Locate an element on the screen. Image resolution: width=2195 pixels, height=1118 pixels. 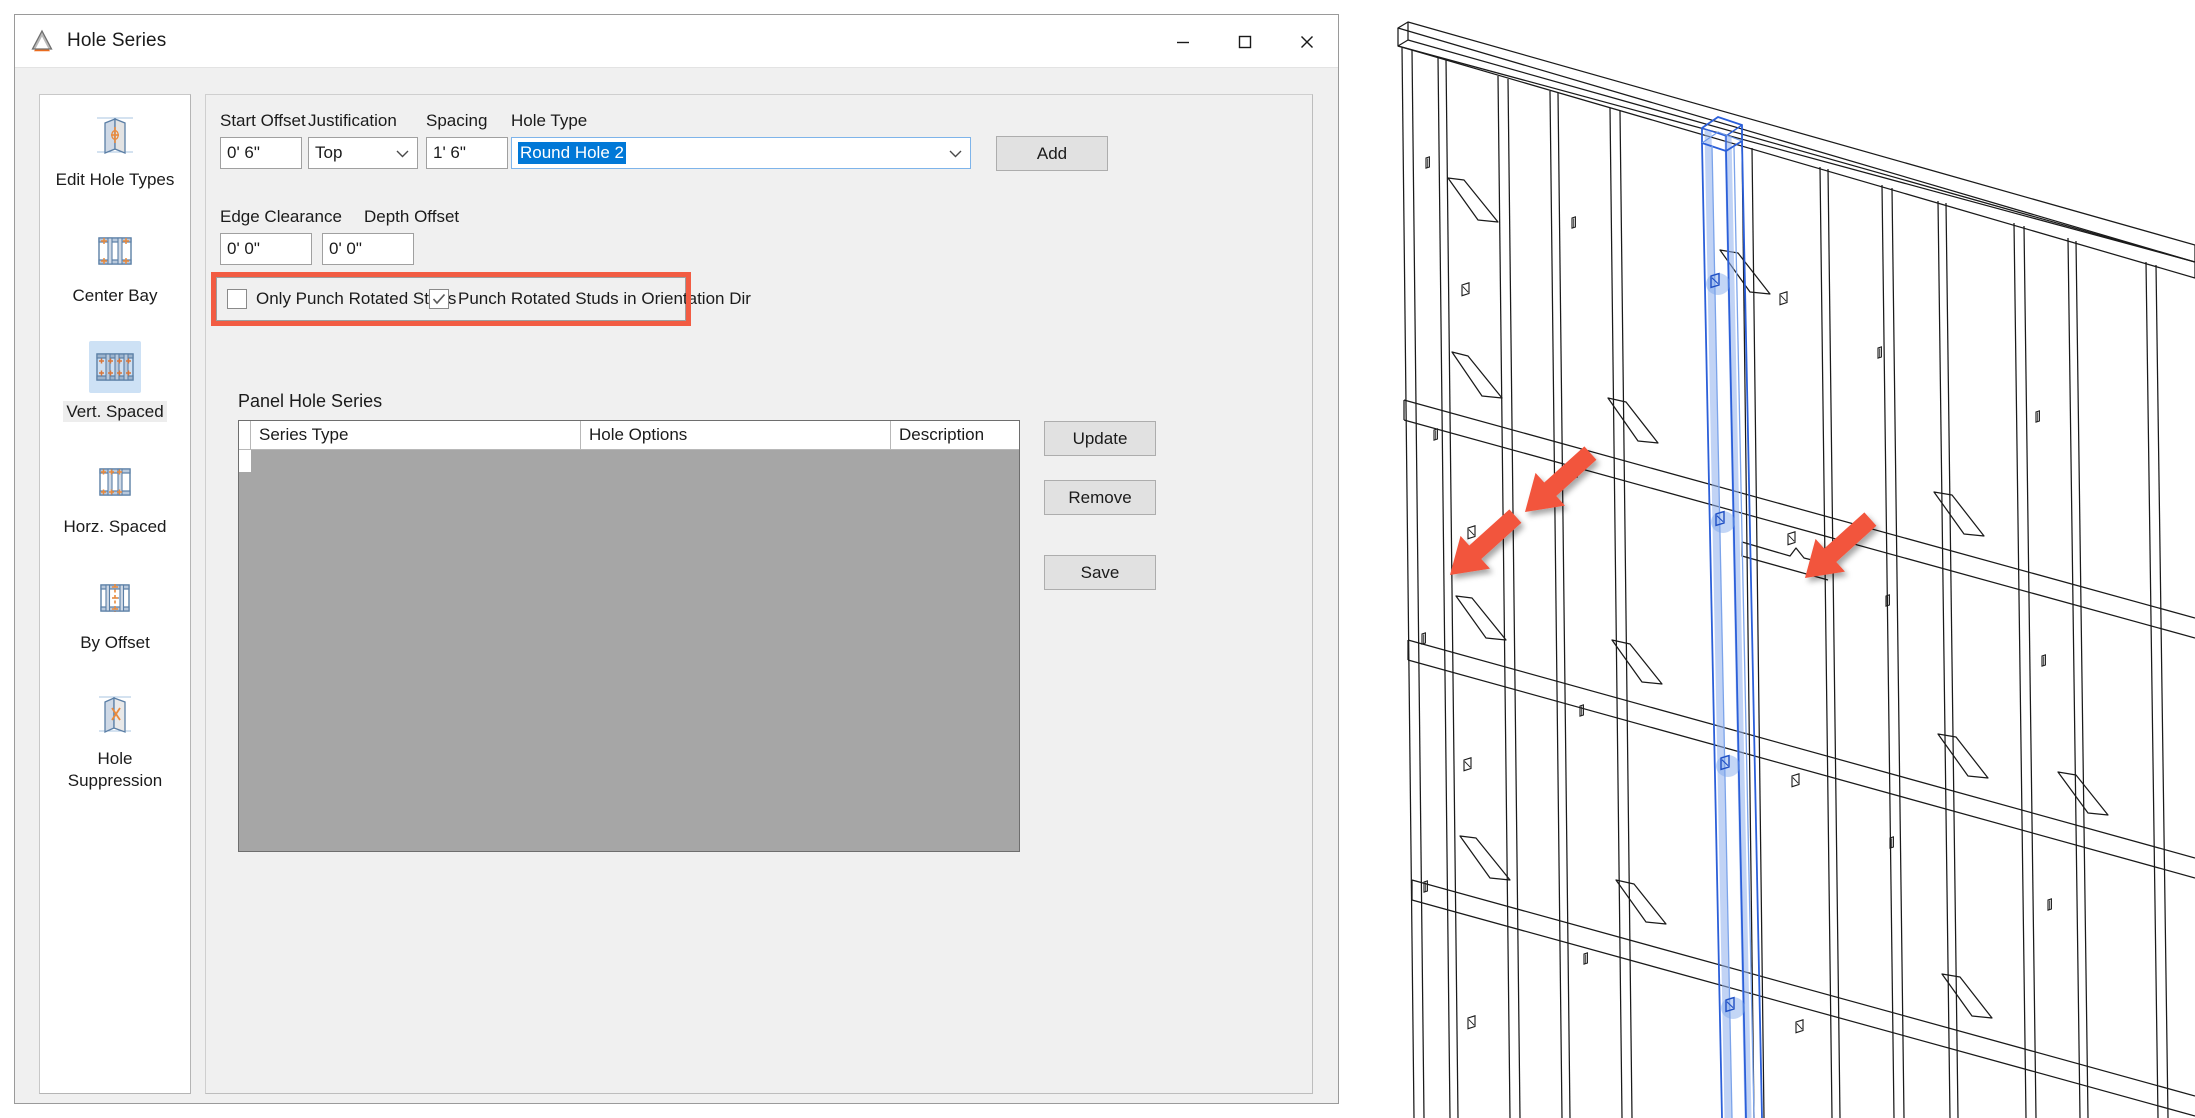
row-gutter is located at coordinates (245, 435).